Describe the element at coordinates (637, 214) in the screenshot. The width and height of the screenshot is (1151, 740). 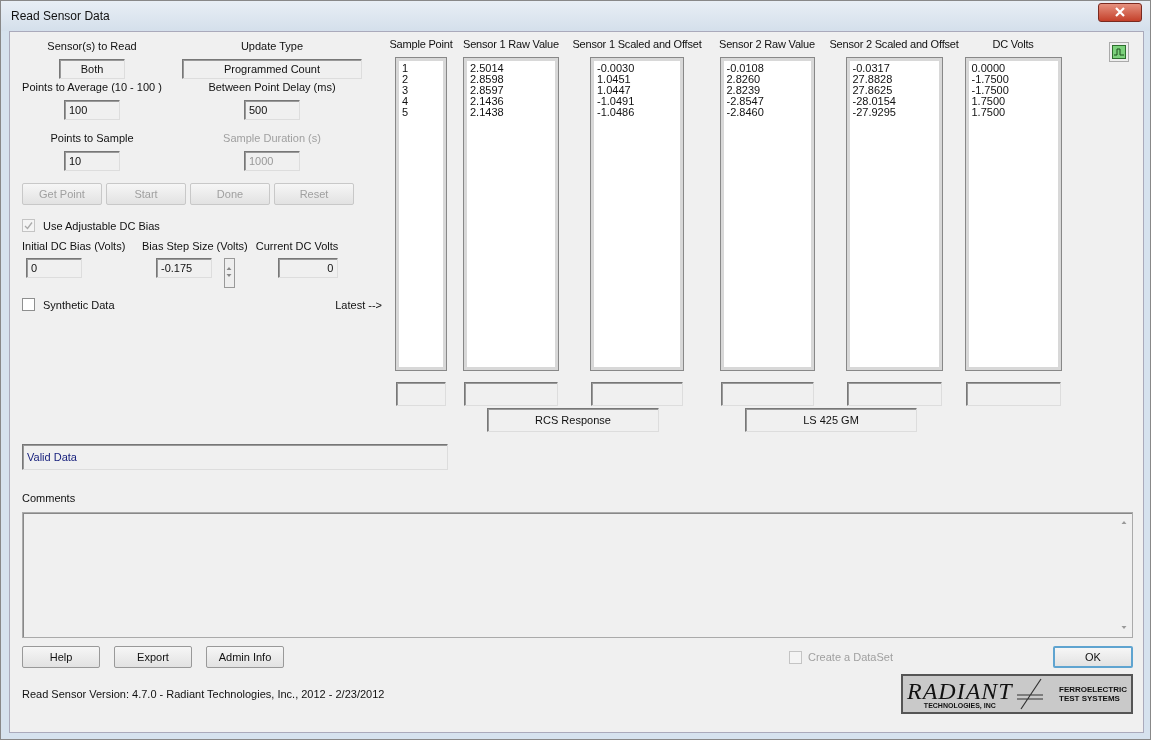
I see `value-list: -0.0030 1.0451 1.0447 -1.0491 -1.0486` at that location.